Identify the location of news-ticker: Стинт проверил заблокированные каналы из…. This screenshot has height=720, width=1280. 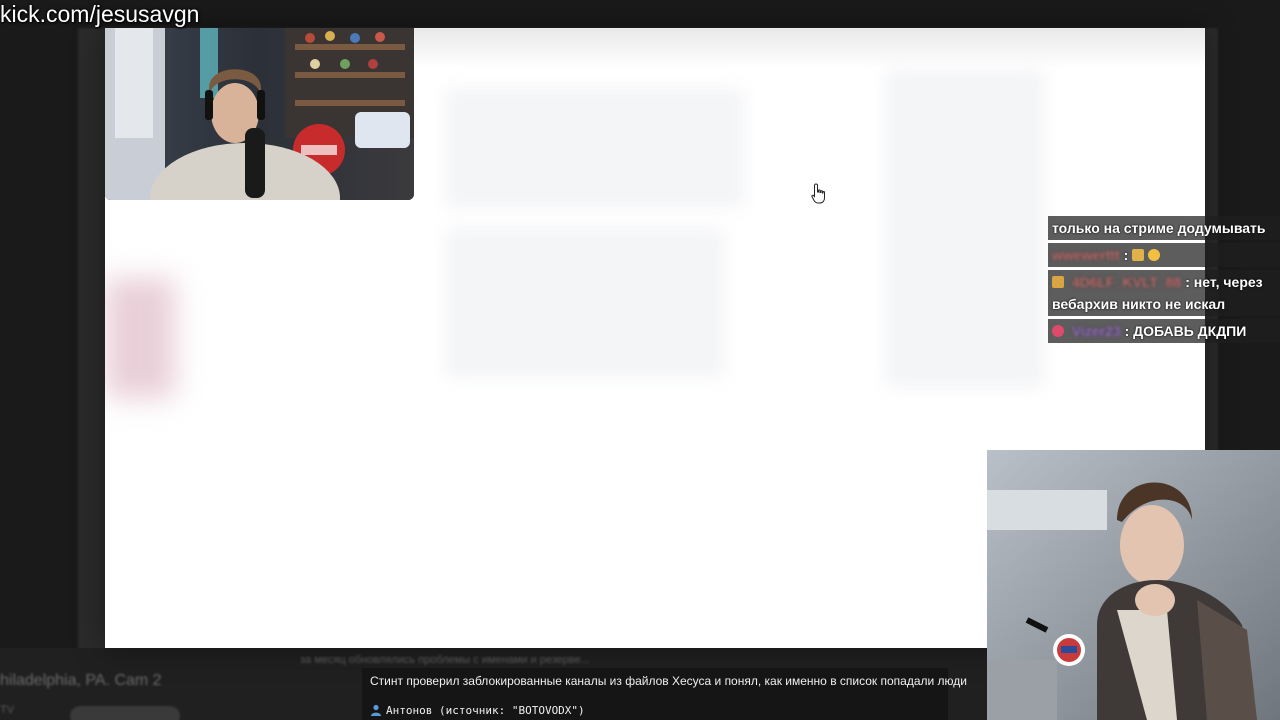
(664, 694).